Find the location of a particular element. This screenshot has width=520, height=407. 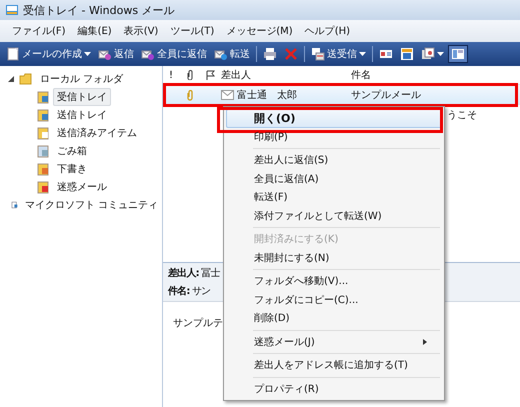

envelope-icon is located at coordinates (227, 95).